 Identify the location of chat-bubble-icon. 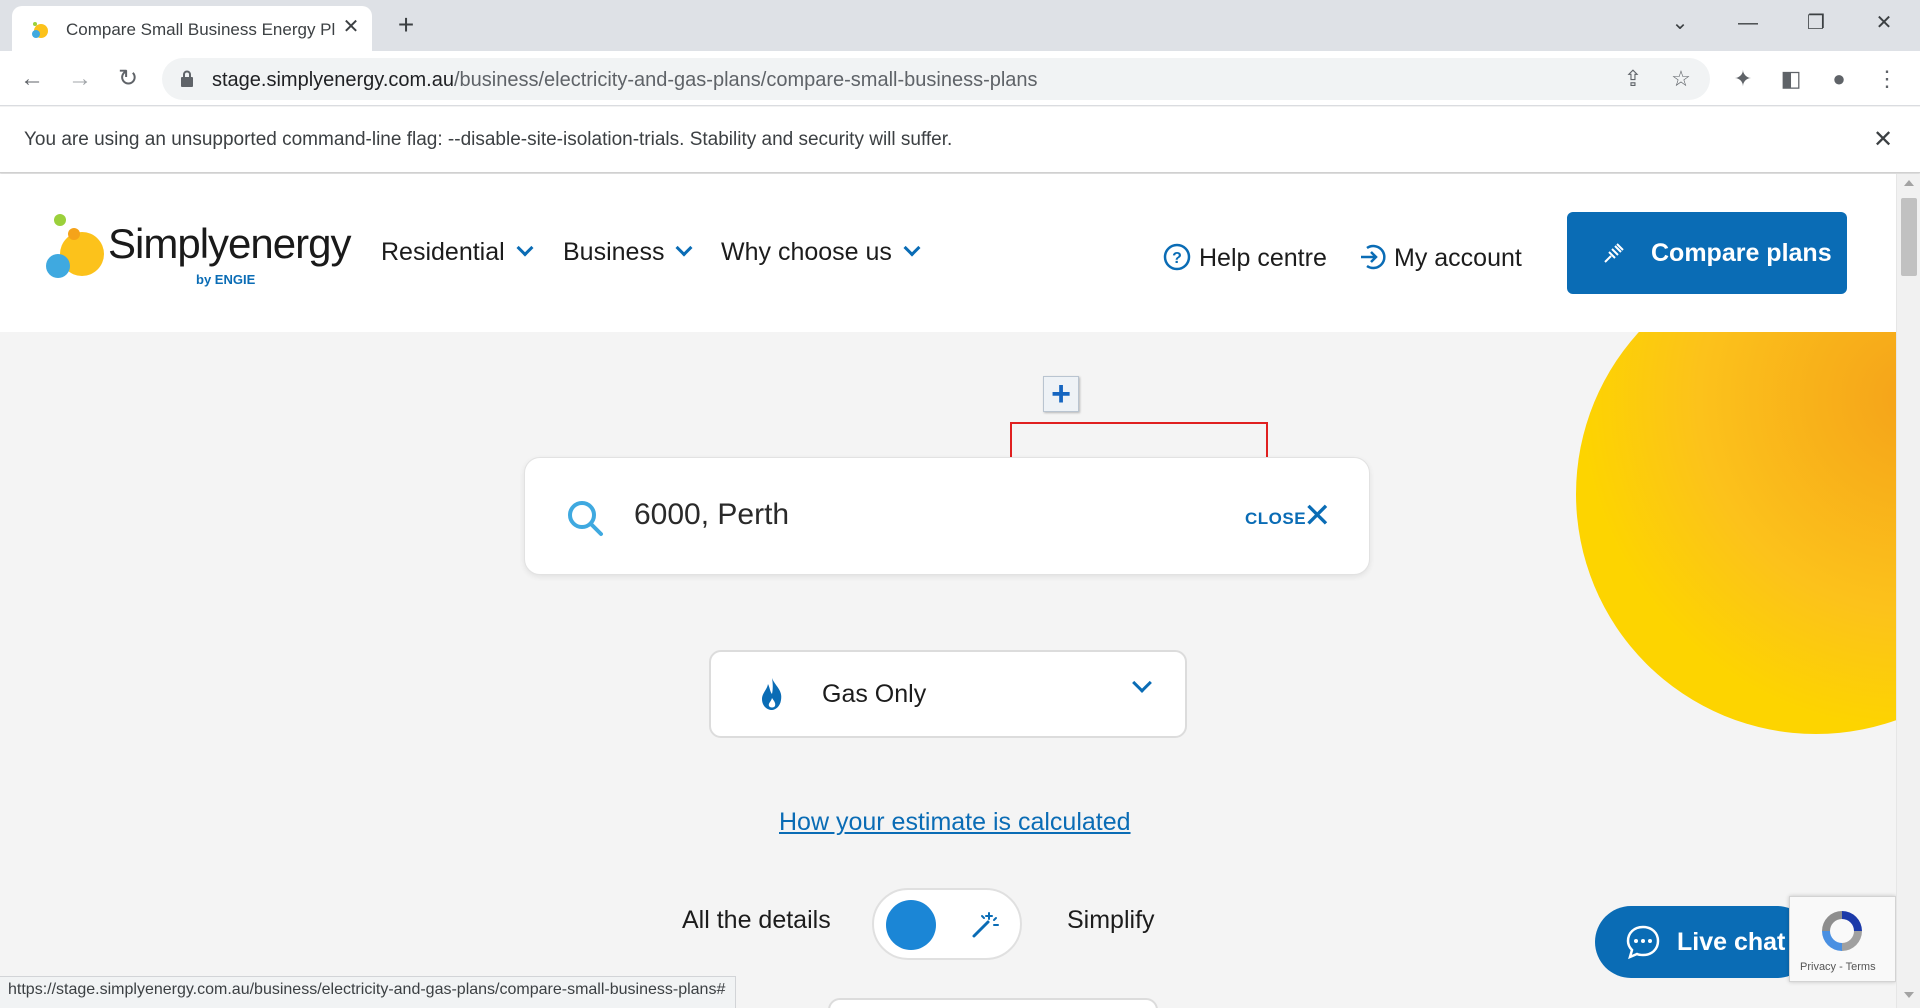
(1643, 942).